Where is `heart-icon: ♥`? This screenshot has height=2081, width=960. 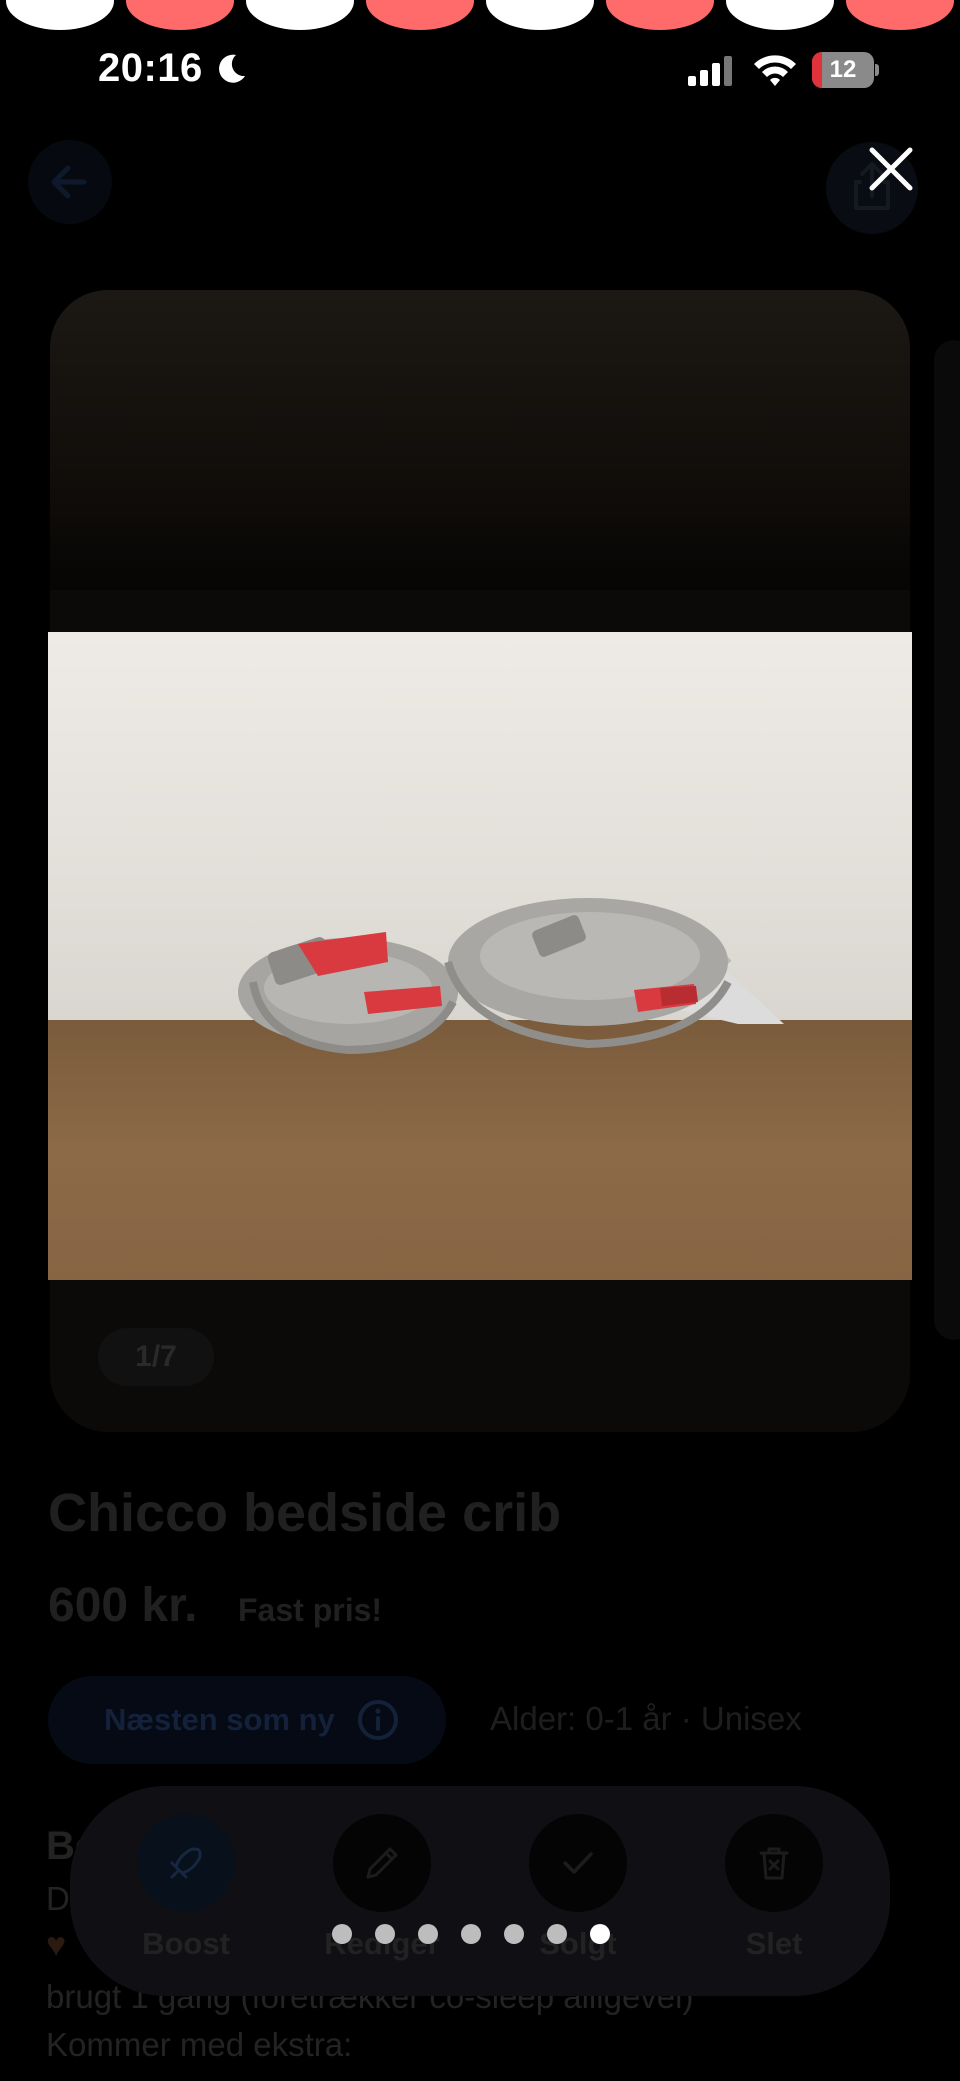
heart-icon: ♥ is located at coordinates (56, 1945).